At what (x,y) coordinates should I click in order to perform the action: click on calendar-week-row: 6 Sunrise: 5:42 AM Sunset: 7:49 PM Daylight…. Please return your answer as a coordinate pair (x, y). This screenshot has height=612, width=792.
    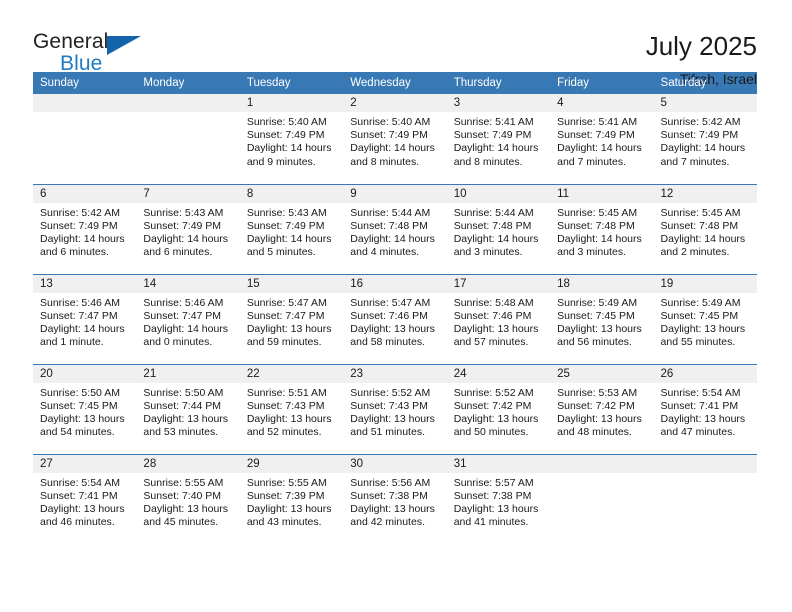
    Looking at the image, I should click on (395, 228).